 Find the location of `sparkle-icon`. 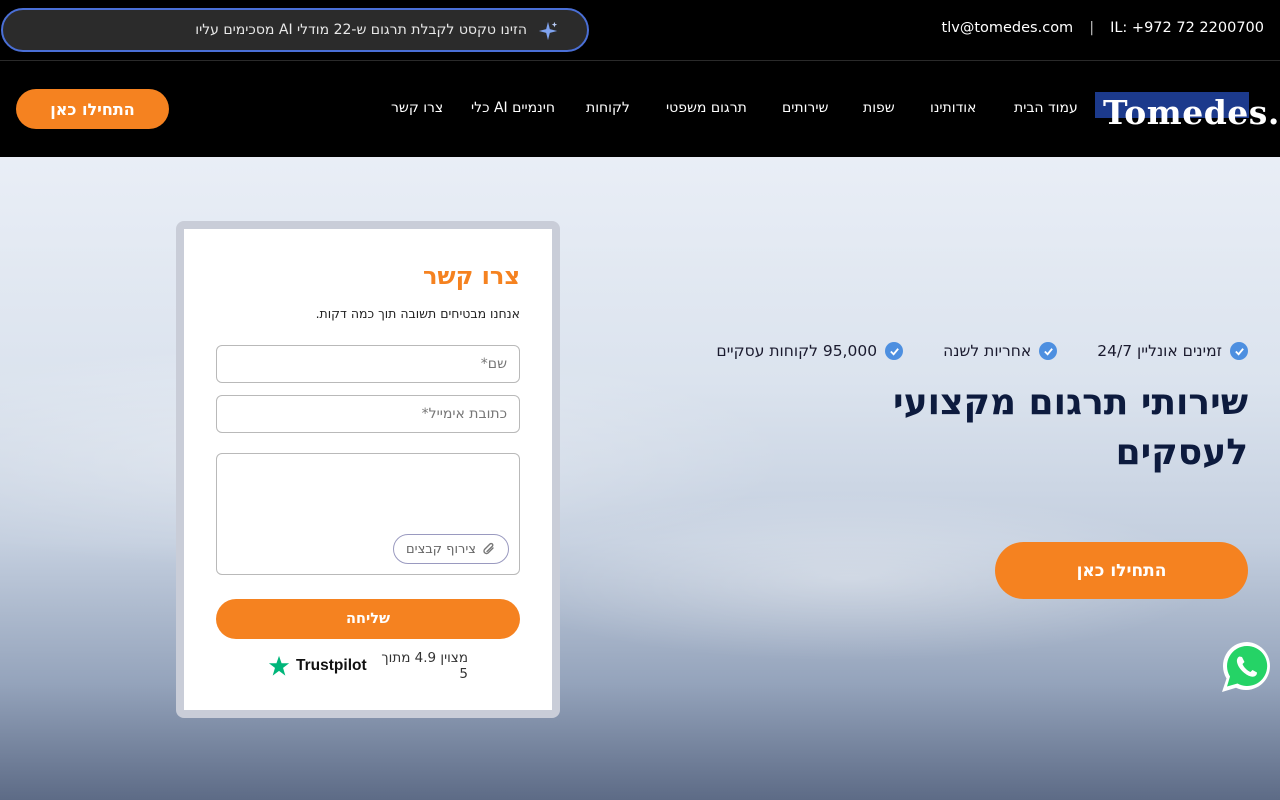

sparkle-icon is located at coordinates (548, 31).